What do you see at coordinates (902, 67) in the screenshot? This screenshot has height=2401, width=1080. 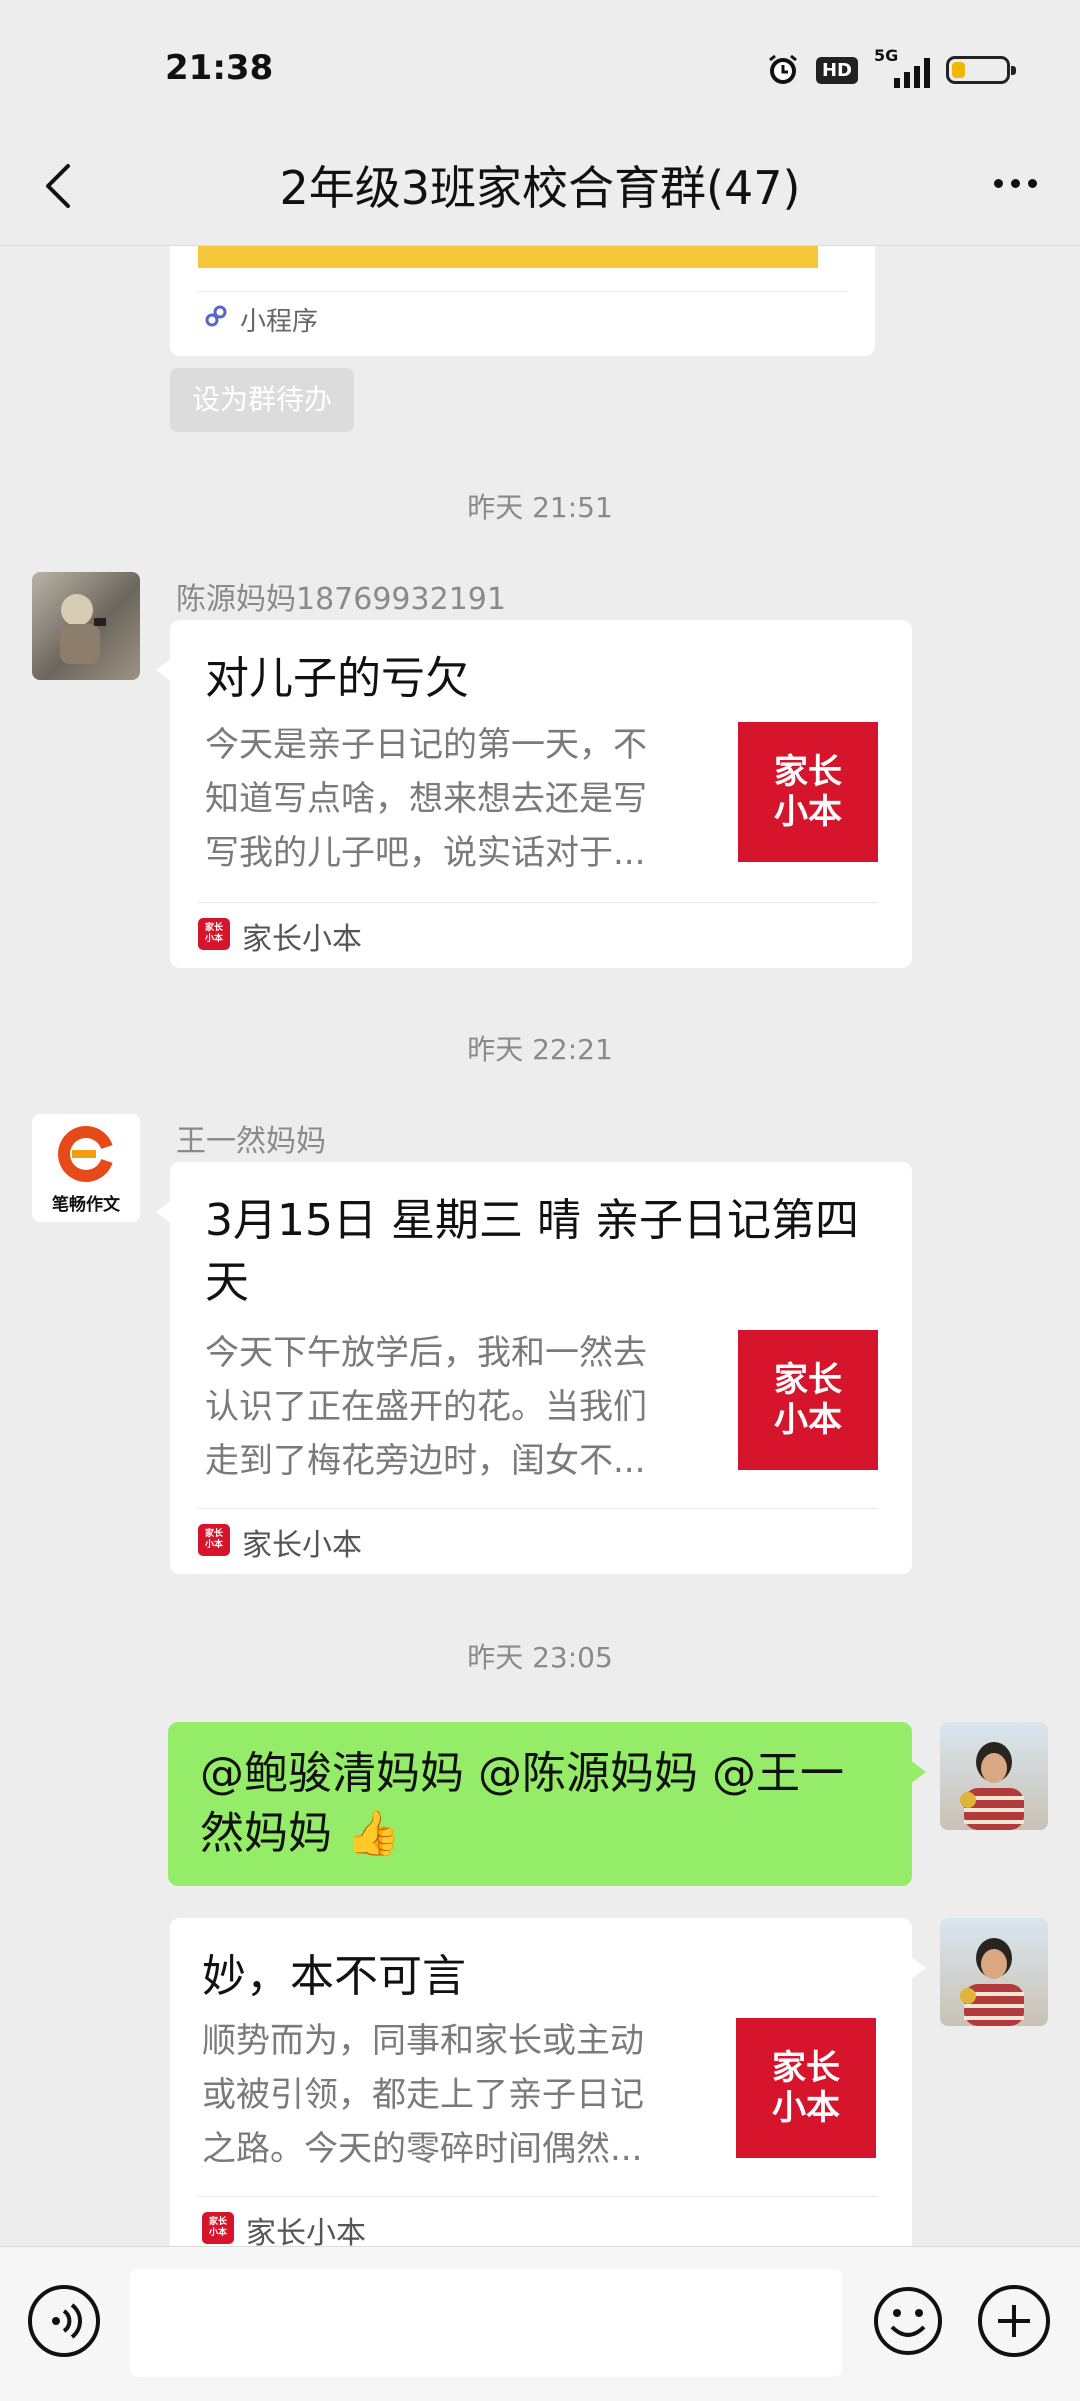 I see `signal-icon: 5G` at bounding box center [902, 67].